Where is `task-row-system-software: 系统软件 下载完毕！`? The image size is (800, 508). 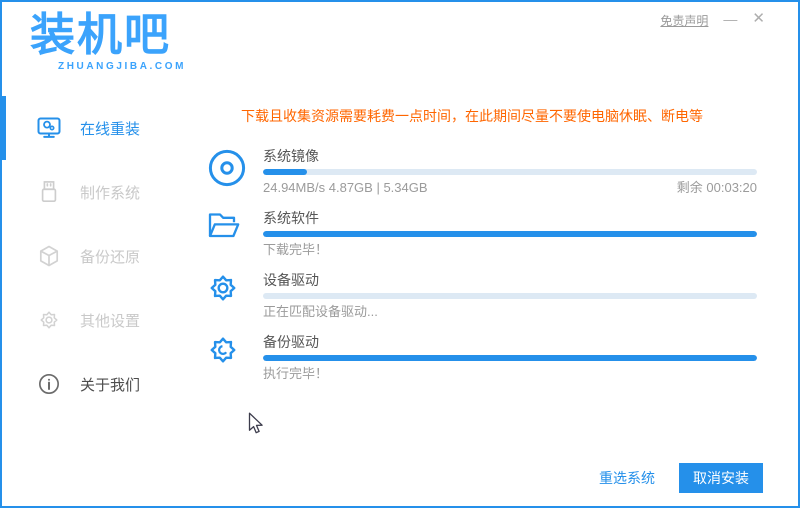
task-row-system-software: 系统软件 下载完毕！ is located at coordinates (472, 233).